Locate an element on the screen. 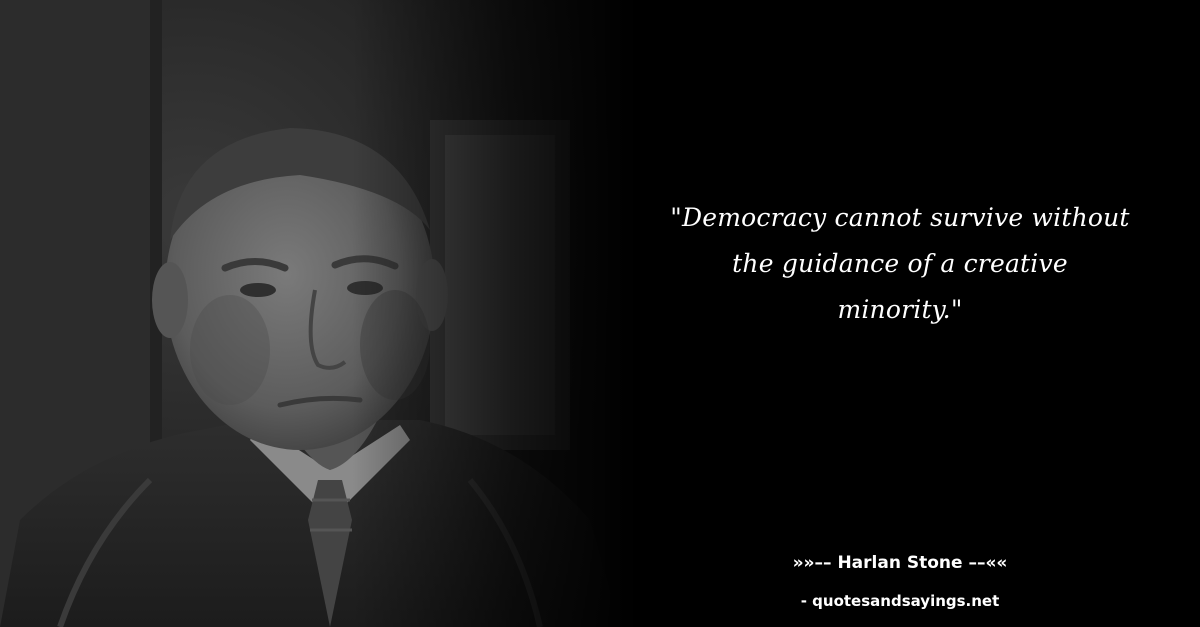 The width and height of the screenshot is (1200, 627). quote-line: the guidance of a creative is located at coordinates (900, 263).